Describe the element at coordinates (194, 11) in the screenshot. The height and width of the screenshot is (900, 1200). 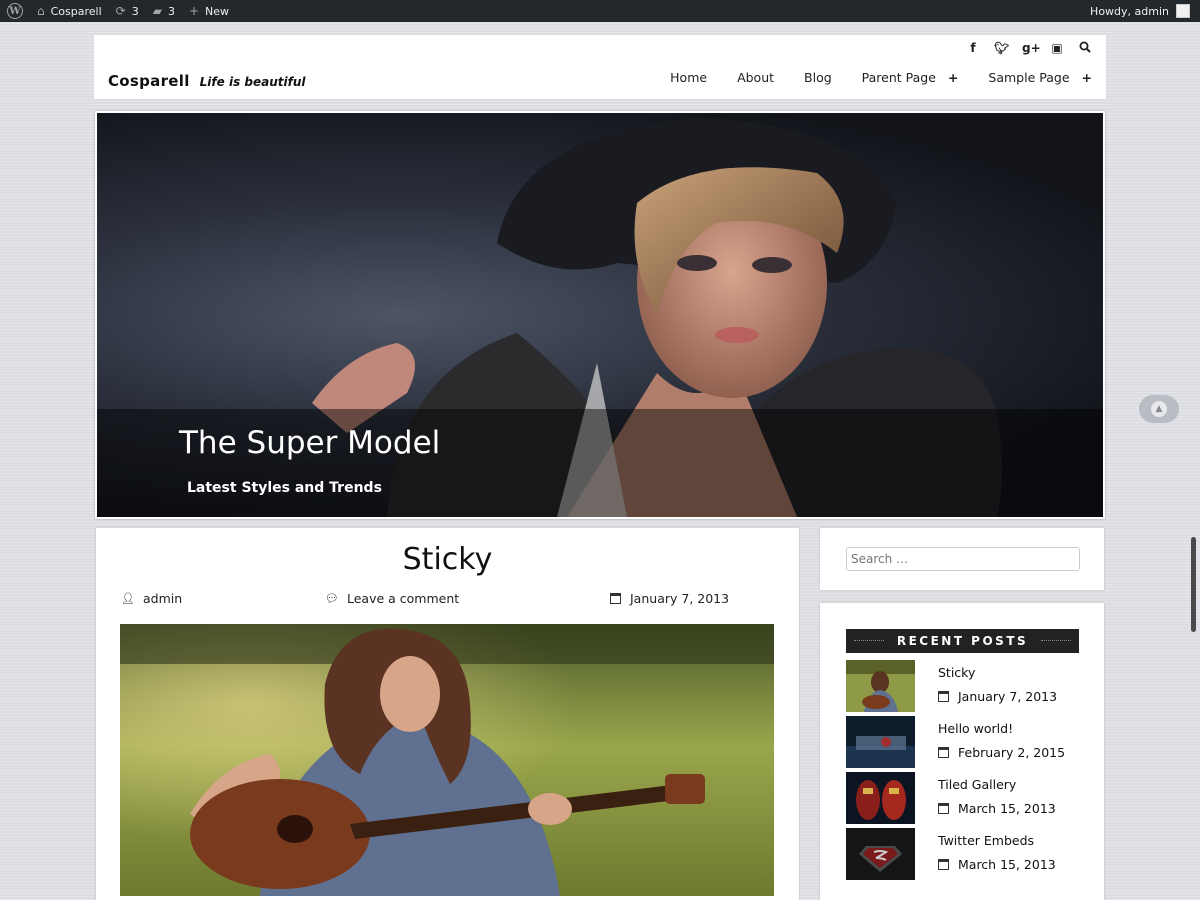
I see `plus-icon: +` at that location.